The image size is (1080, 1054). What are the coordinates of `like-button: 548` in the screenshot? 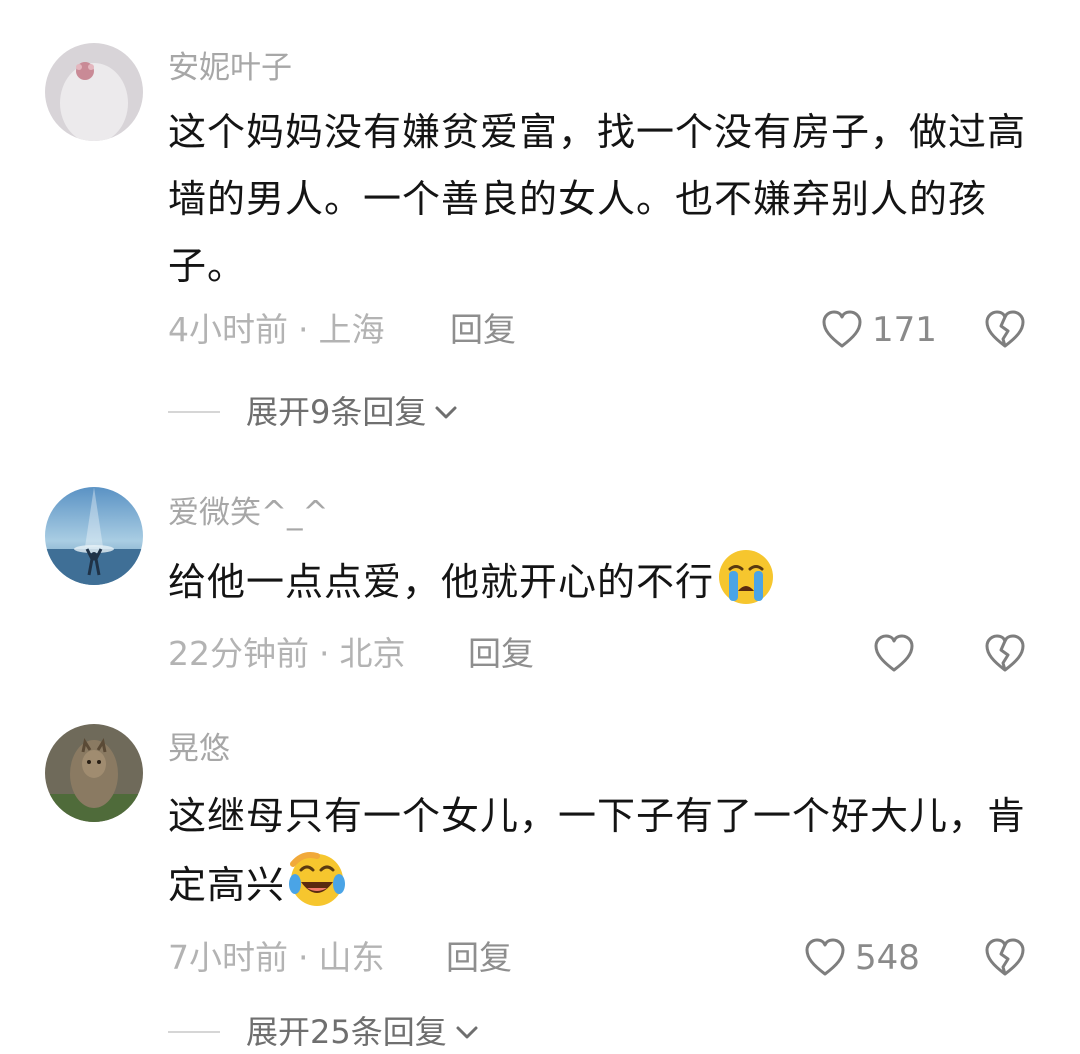 It's located at (861, 958).